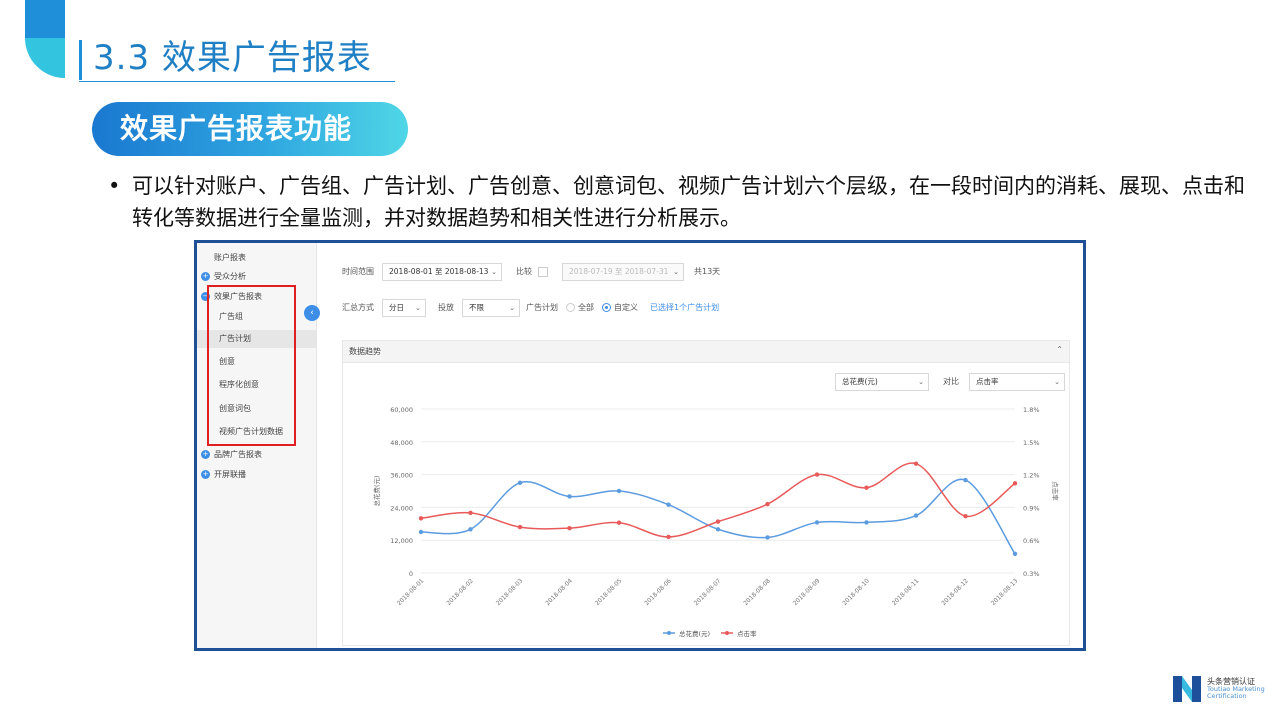 This screenshot has width=1280, height=720. Describe the element at coordinates (955, 592) in the screenshot. I see `x-tick-label: 2018-08-12` at that location.